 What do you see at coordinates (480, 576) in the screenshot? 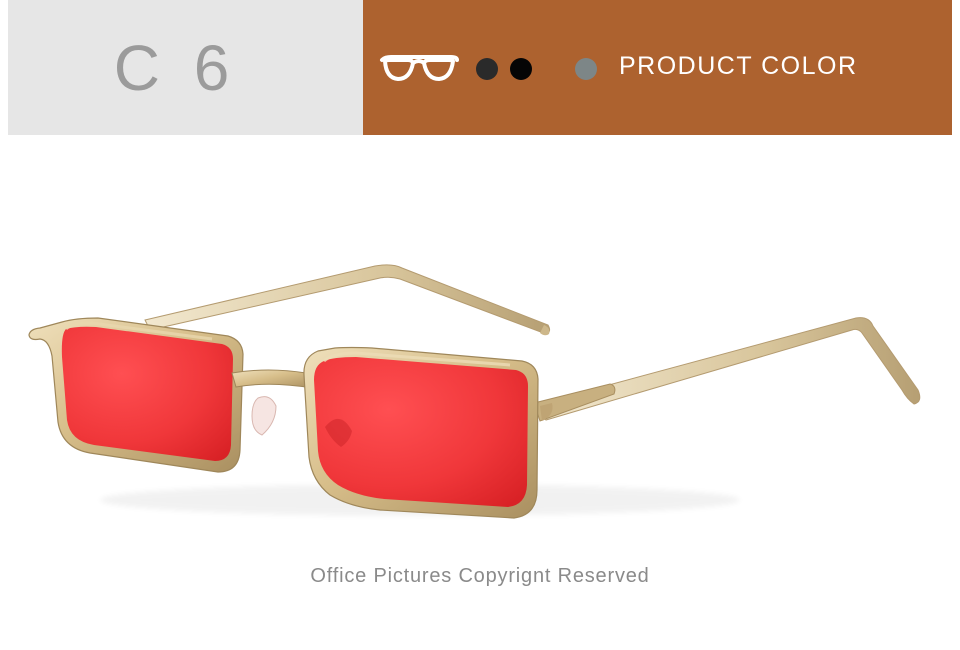
I see `copyright-text: Office Pictures Copyrignt Reserved` at bounding box center [480, 576].